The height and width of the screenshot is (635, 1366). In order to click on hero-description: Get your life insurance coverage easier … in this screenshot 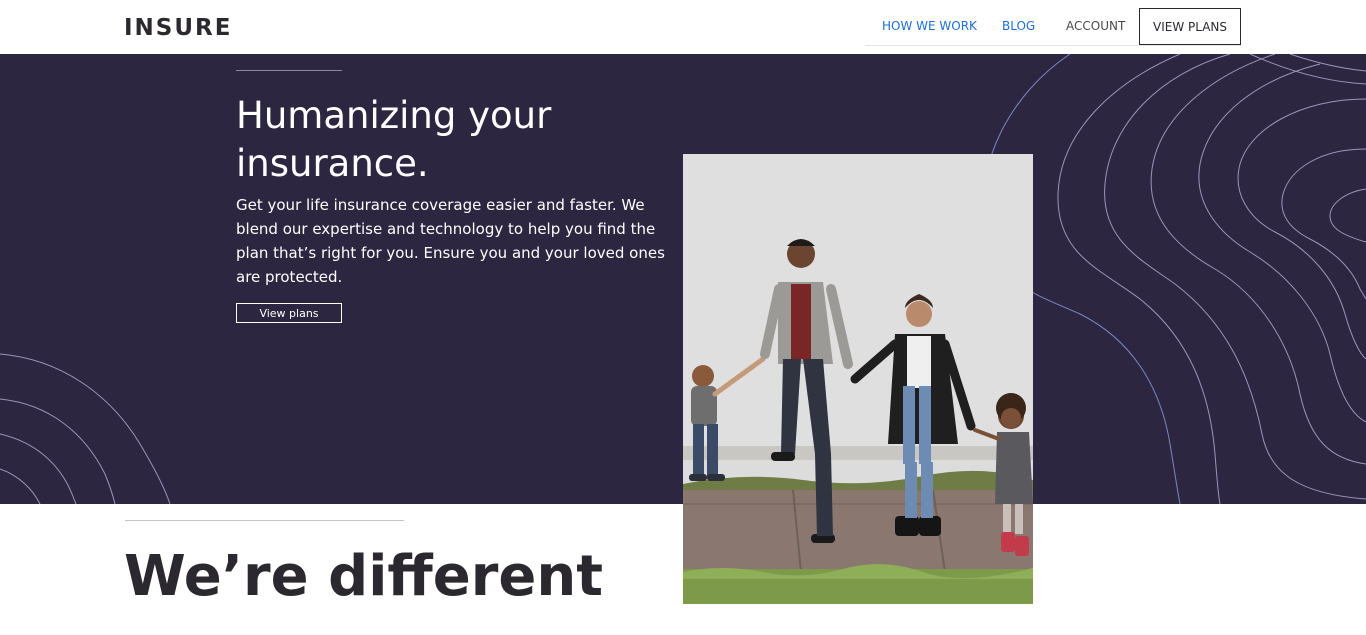, I will do `click(450, 241)`.